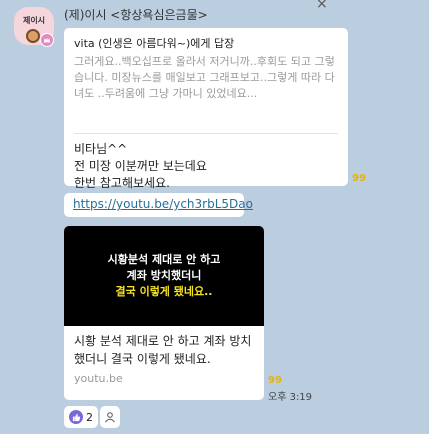 This screenshot has width=429, height=434. I want to click on add-reaction-person-button, so click(110, 417).